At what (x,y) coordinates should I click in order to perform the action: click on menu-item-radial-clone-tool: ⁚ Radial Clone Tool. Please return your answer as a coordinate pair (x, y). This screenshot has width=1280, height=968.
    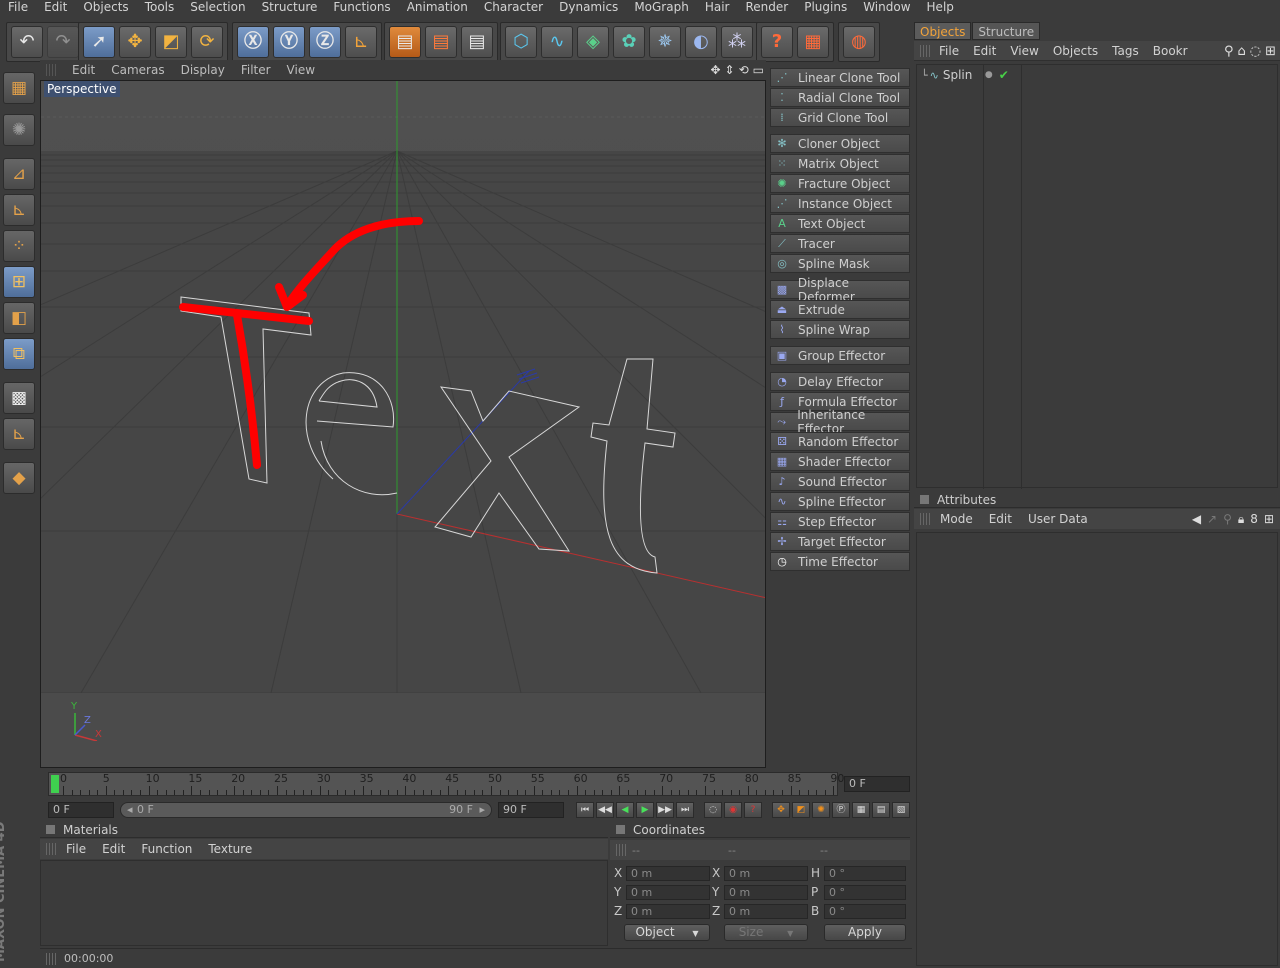
    Looking at the image, I should click on (840, 97).